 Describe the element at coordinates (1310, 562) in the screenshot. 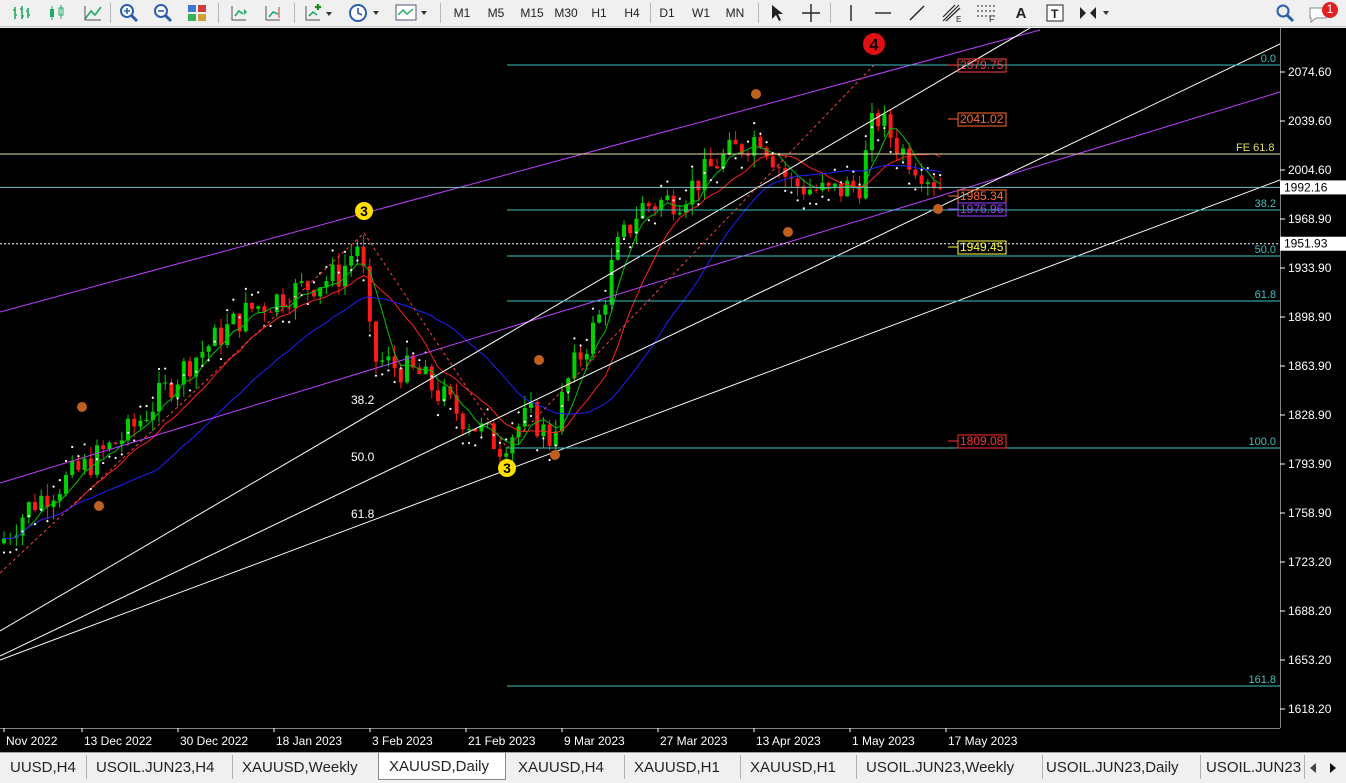

I see `price-tick-label: 1723.20` at that location.